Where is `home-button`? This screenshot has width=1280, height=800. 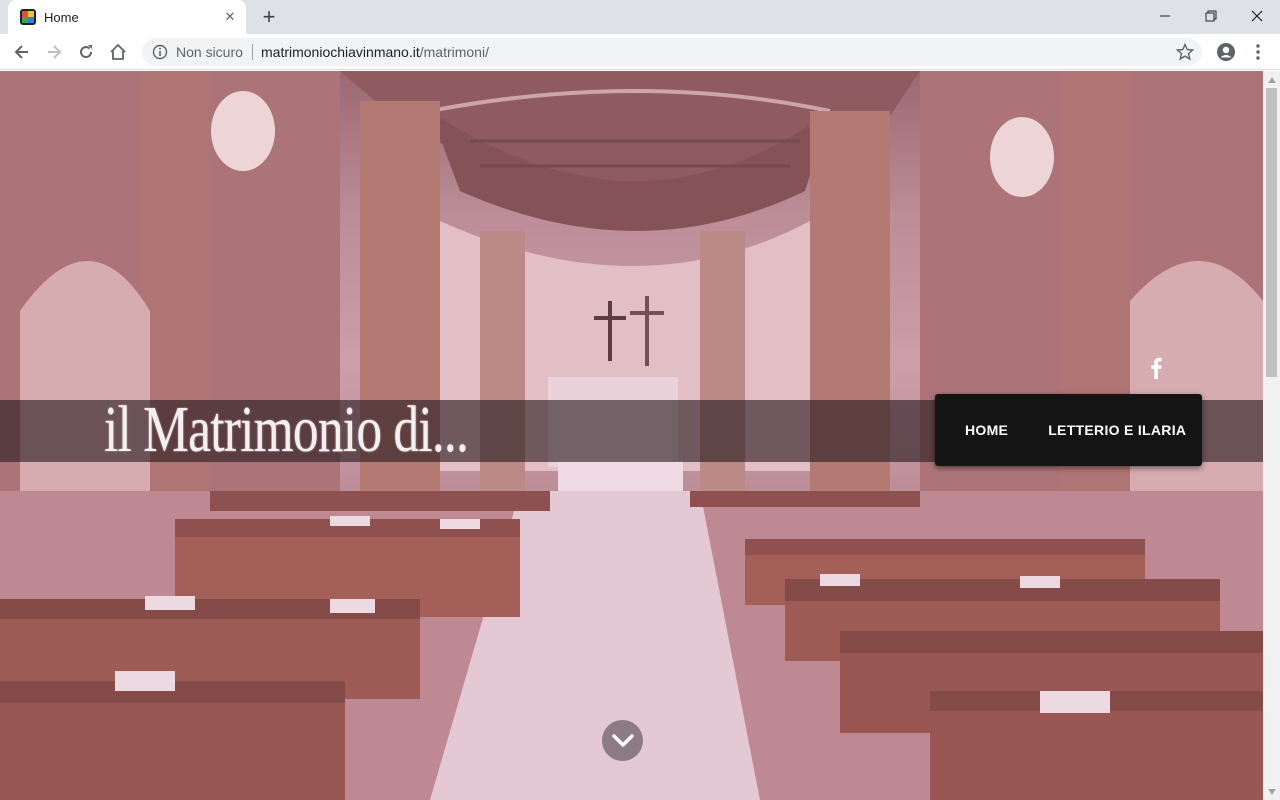
home-button is located at coordinates (118, 52).